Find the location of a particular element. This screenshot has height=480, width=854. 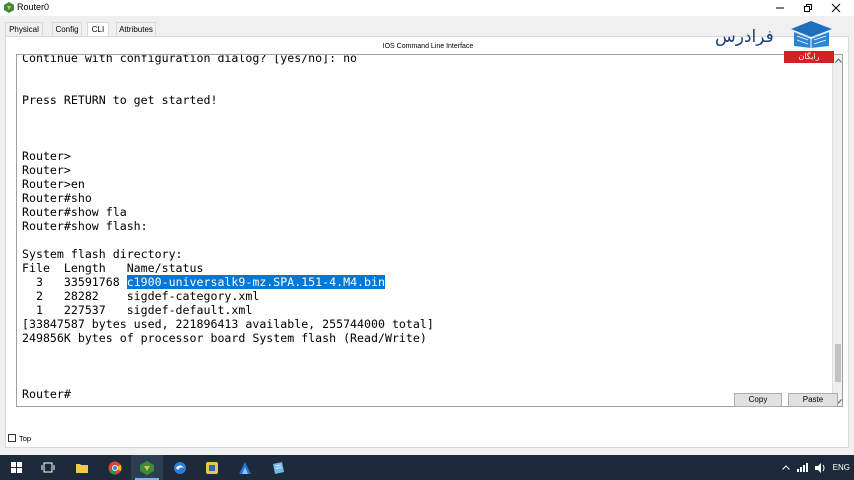

faradars-logo: فرادرس رایگان is located at coordinates (779, 41).